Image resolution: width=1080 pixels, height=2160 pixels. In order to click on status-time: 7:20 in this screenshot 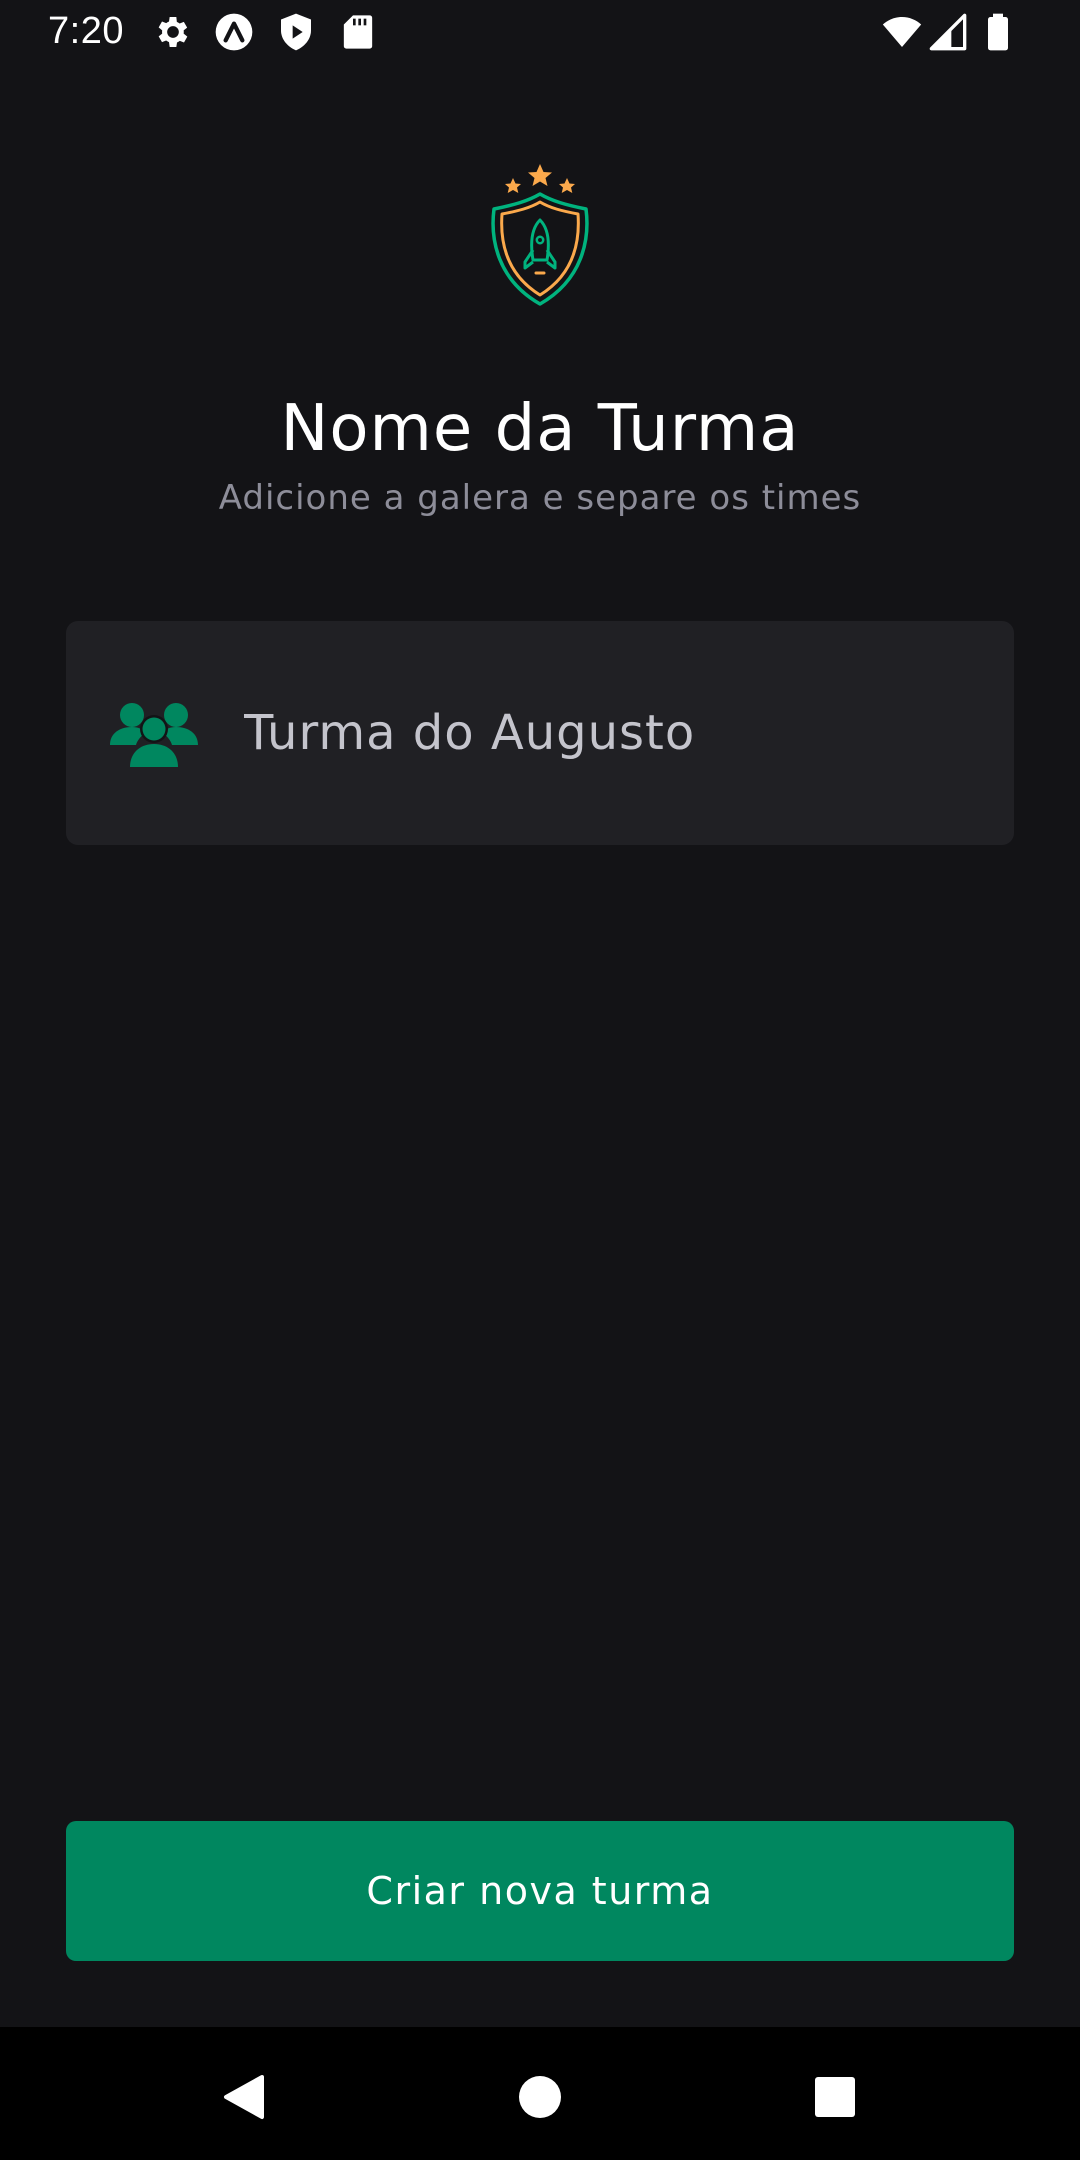, I will do `click(86, 31)`.